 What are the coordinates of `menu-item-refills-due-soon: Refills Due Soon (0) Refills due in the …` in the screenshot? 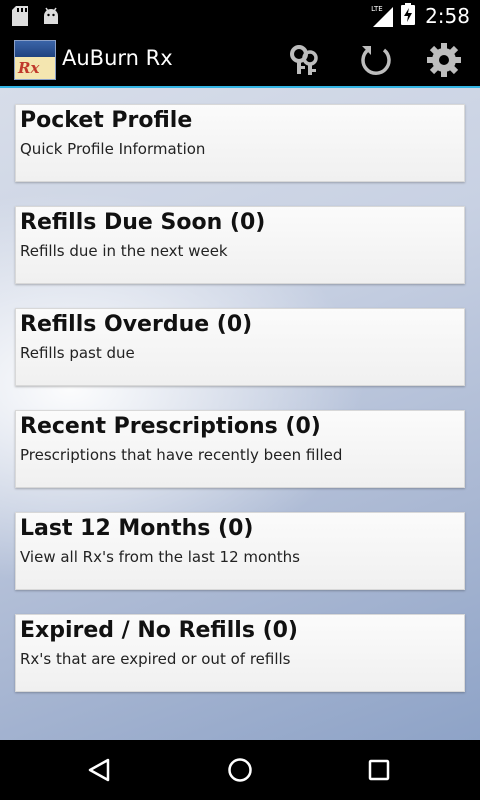 It's located at (240, 245).